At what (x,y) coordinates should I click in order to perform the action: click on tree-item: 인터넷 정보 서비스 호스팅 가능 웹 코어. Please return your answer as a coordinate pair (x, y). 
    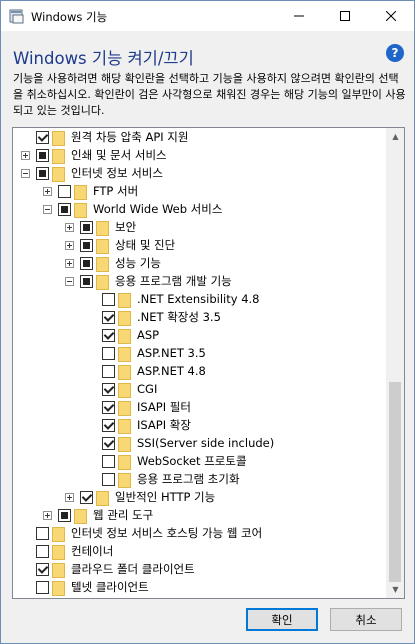
    Looking at the image, I should click on (141, 533).